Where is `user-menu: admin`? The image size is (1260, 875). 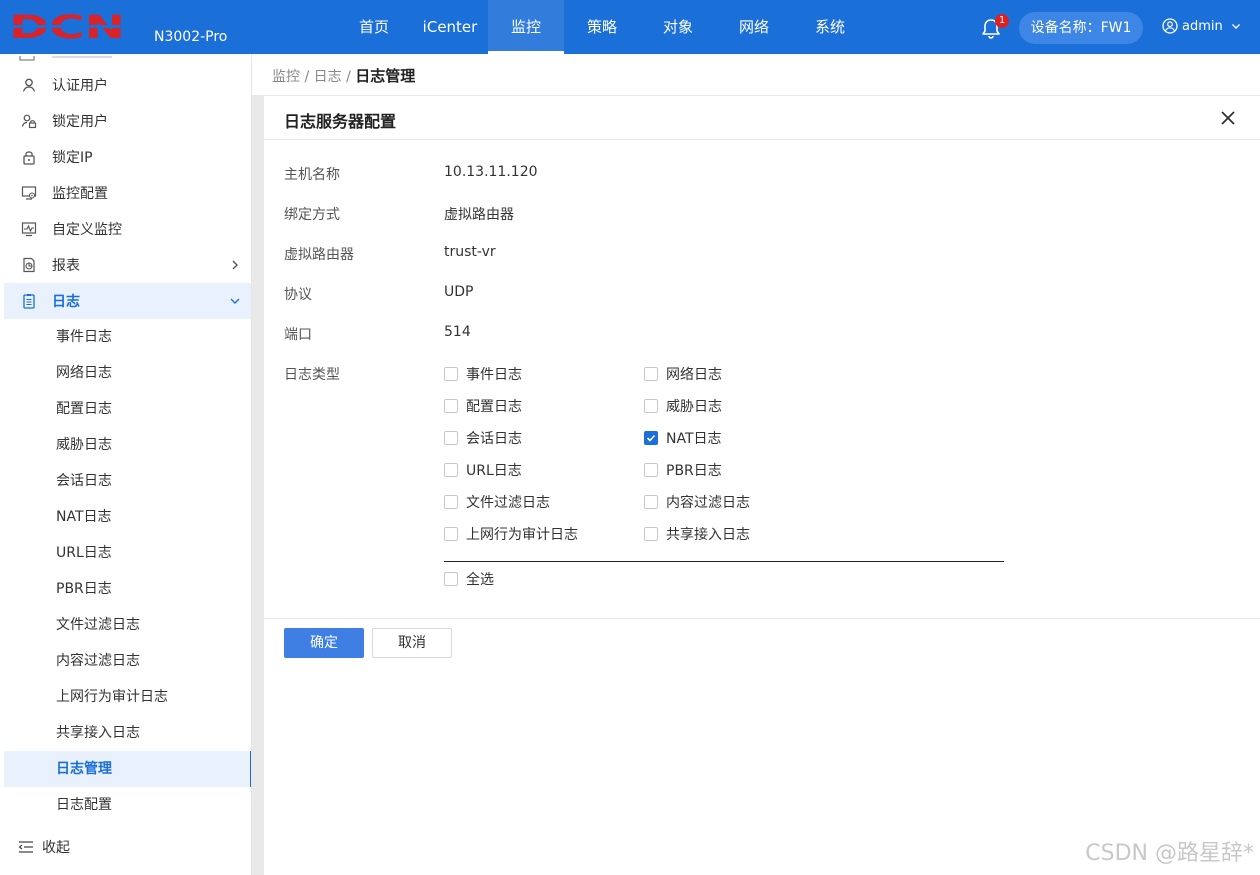 user-menu: admin is located at coordinates (1204, 26).